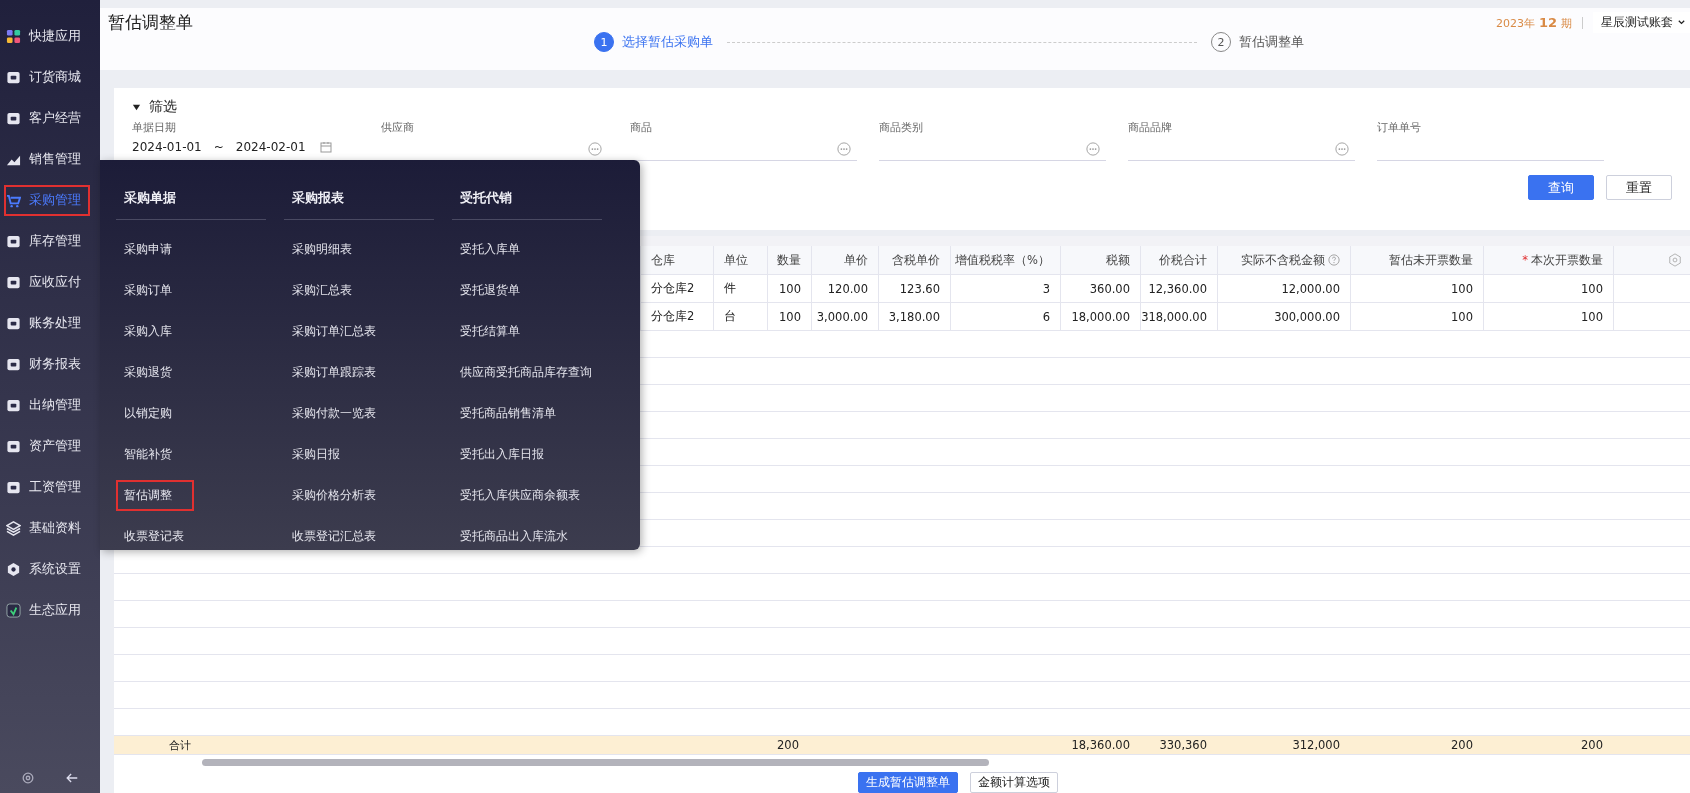 Image resolution: width=1690 pixels, height=793 pixels. What do you see at coordinates (334, 495) in the screenshot?
I see `menu-item: 采购价格分析表` at bounding box center [334, 495].